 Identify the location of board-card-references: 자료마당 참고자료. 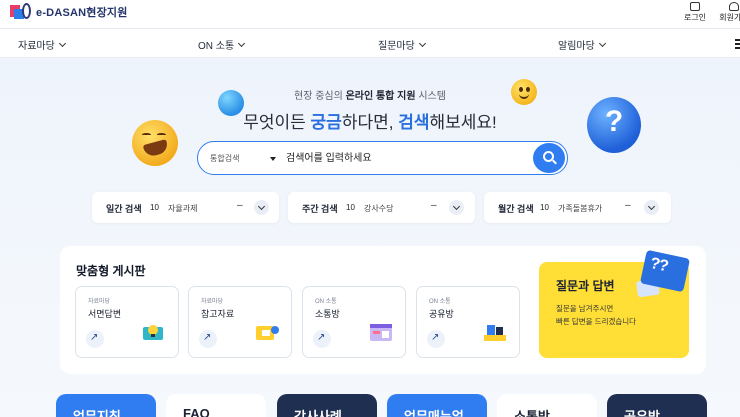
(240, 322).